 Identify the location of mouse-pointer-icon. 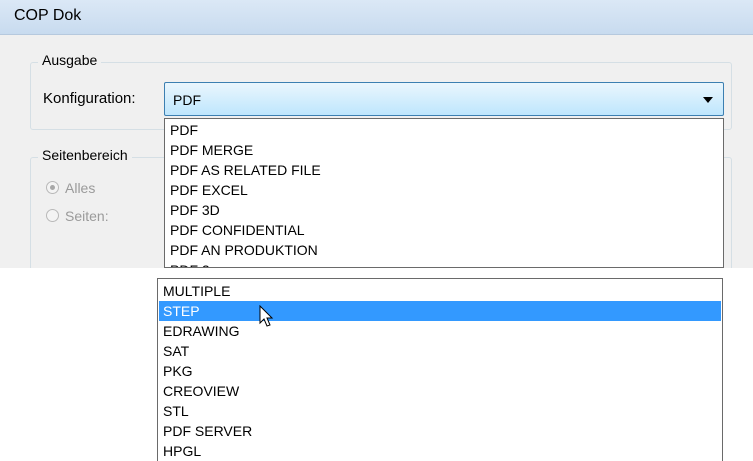
(266, 316).